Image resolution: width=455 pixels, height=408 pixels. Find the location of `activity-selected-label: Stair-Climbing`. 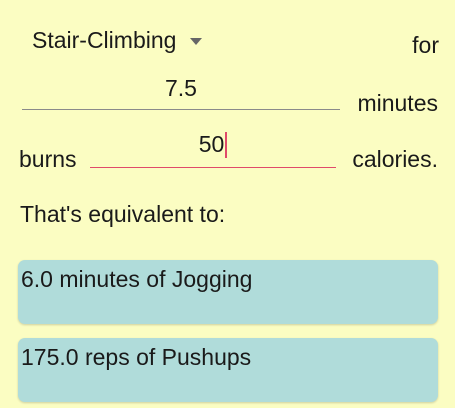

activity-selected-label: Stair-Climbing is located at coordinates (104, 39).